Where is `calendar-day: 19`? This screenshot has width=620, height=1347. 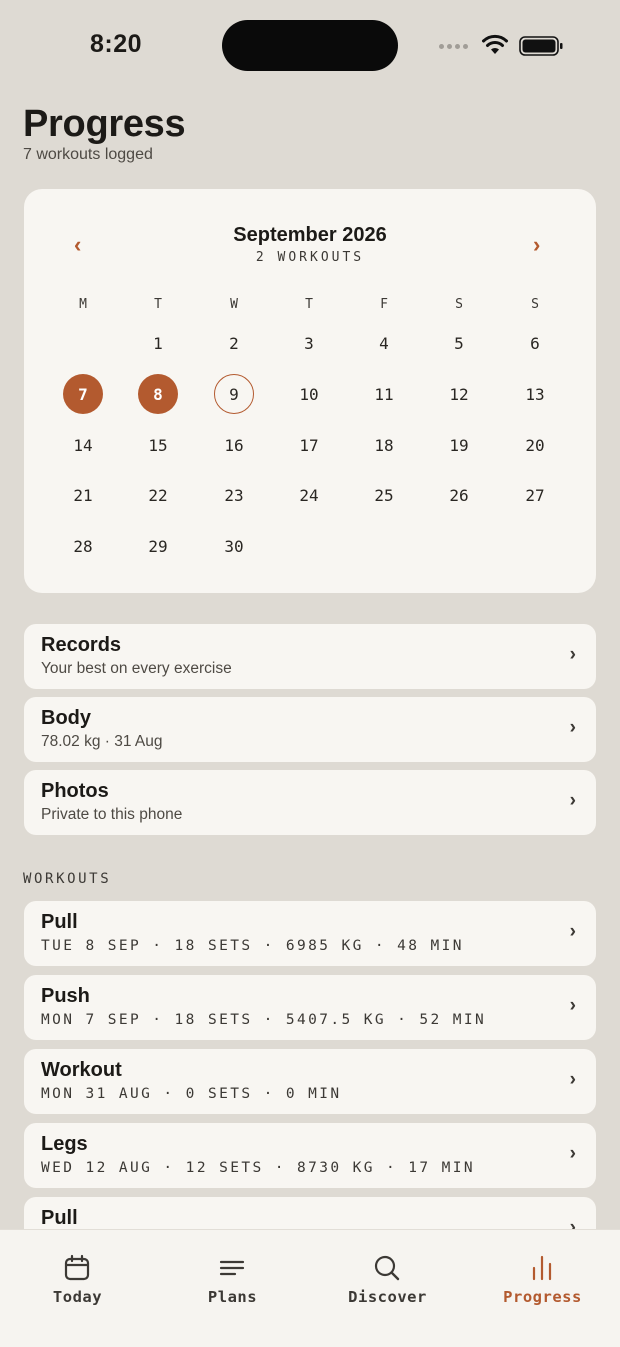
calendar-day: 19 is located at coordinates (459, 445).